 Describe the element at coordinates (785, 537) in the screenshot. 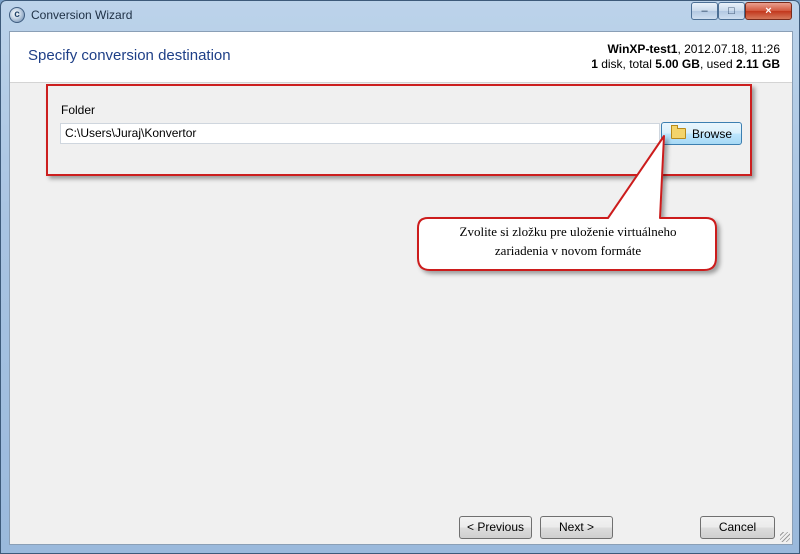

I see `resize-grip-icon` at that location.